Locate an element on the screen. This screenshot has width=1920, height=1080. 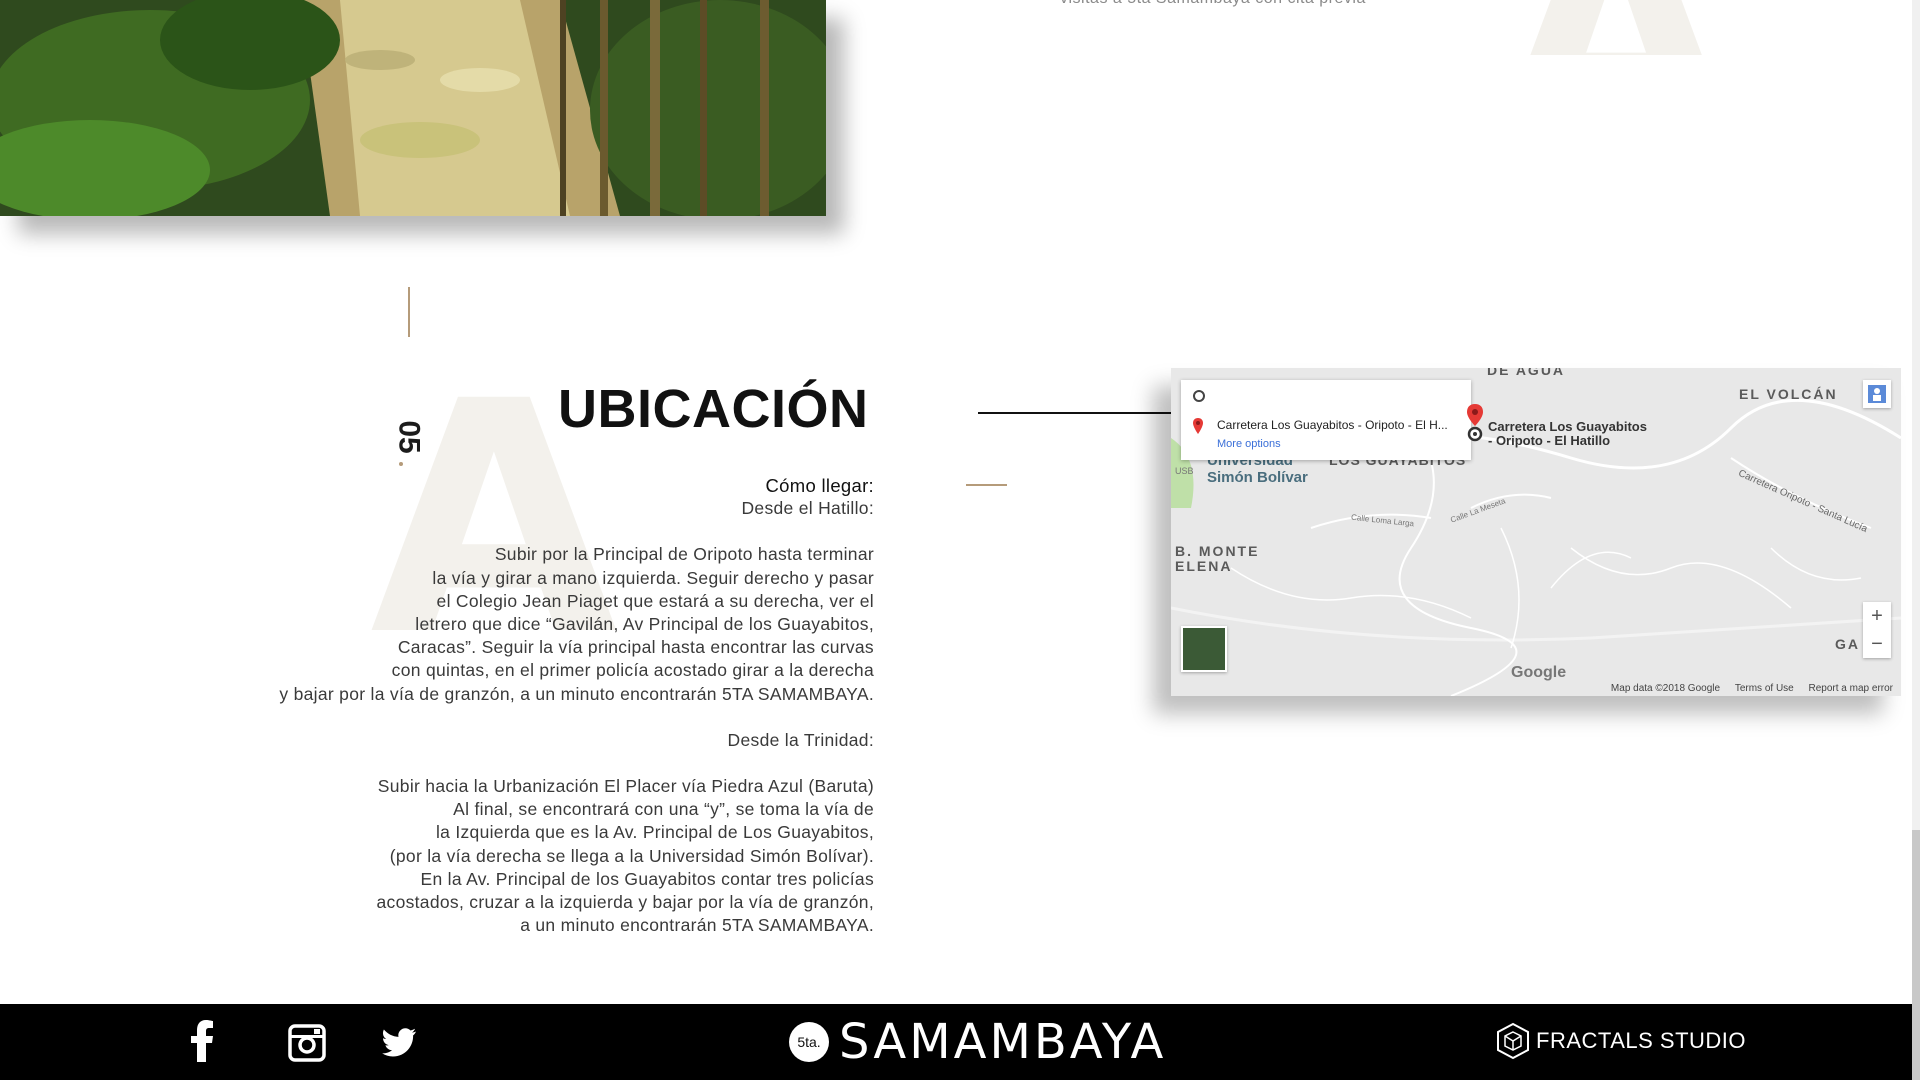
section-title: UBICACIÓN is located at coordinates (713, 409).